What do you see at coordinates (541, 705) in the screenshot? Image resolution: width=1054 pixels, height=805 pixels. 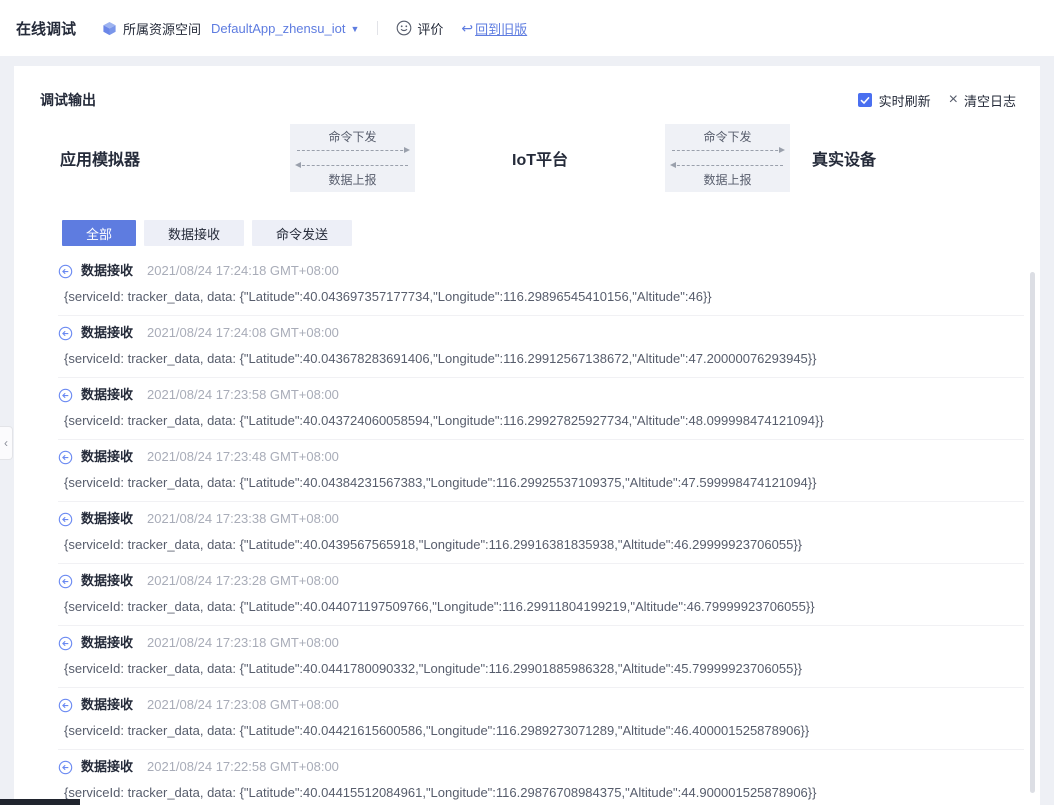 I see `log-entry-header: 数据接收 2021/08/24 17:23:08 GMT+08:00` at bounding box center [541, 705].